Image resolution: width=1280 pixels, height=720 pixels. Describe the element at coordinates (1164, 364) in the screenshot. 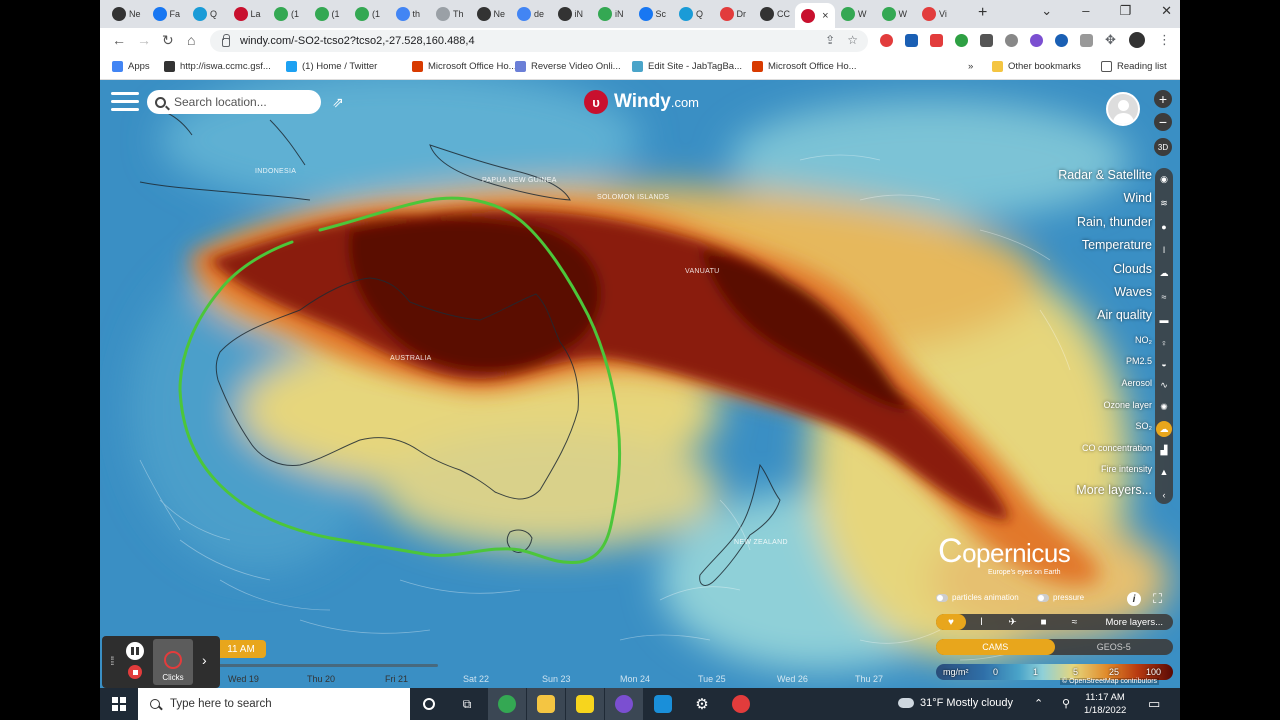

I see `pm25-icon: ◒` at that location.